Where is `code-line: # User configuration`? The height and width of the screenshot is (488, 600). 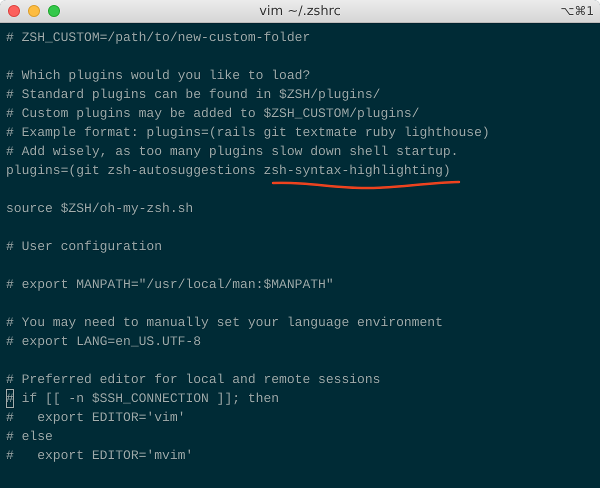 code-line: # User configuration is located at coordinates (84, 247).